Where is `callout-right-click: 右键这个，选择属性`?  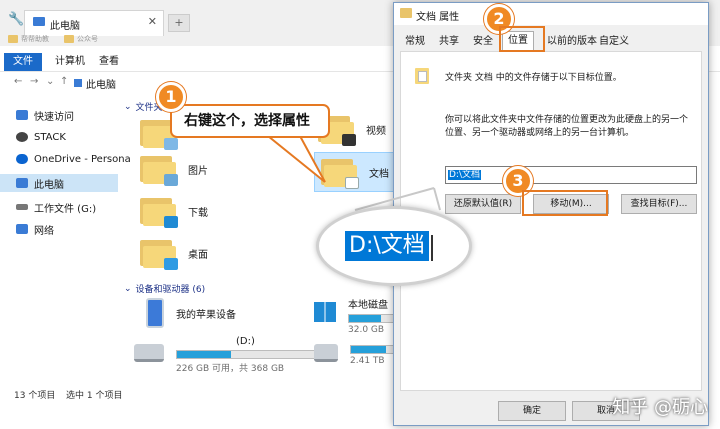 callout-right-click: 右键这个，选择属性 is located at coordinates (250, 121).